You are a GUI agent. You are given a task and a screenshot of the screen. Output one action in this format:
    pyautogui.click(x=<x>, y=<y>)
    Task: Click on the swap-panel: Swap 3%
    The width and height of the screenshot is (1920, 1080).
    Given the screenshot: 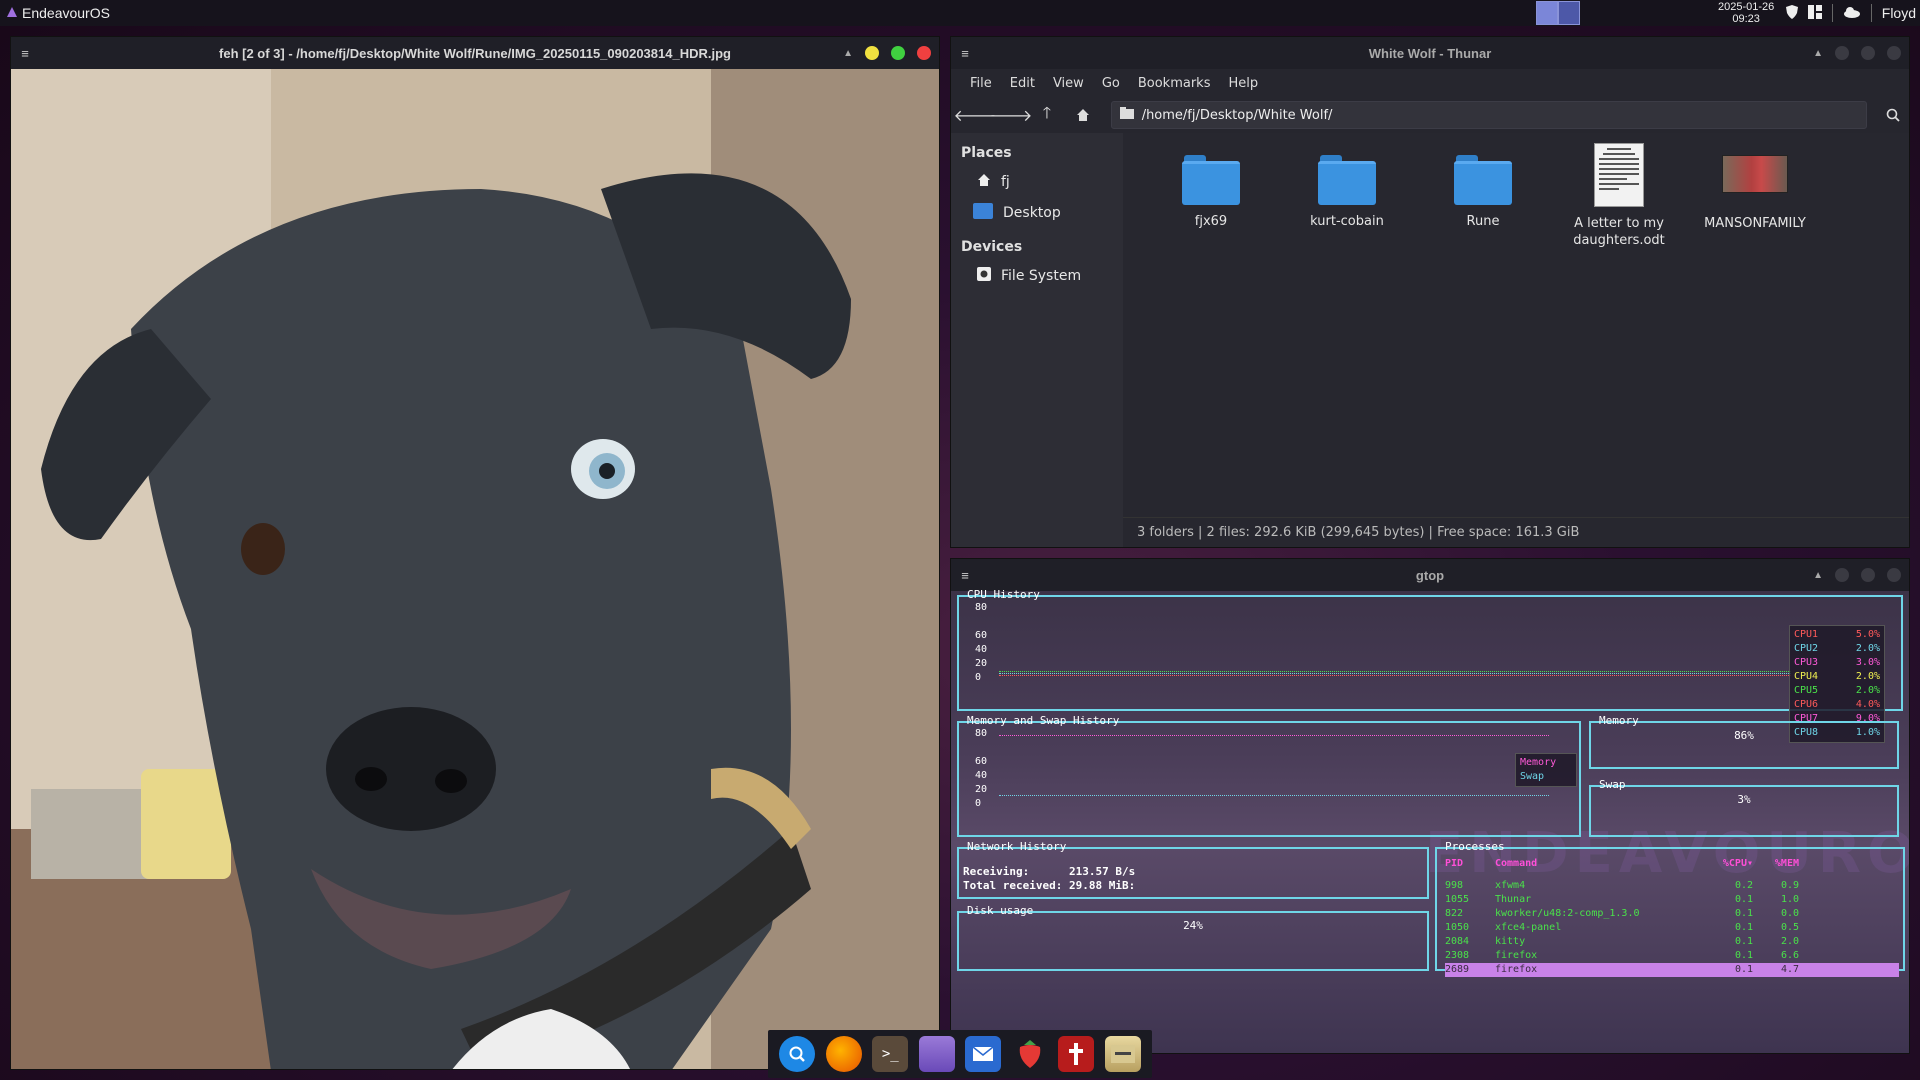 What is the action you would take?
    pyautogui.click(x=1744, y=807)
    